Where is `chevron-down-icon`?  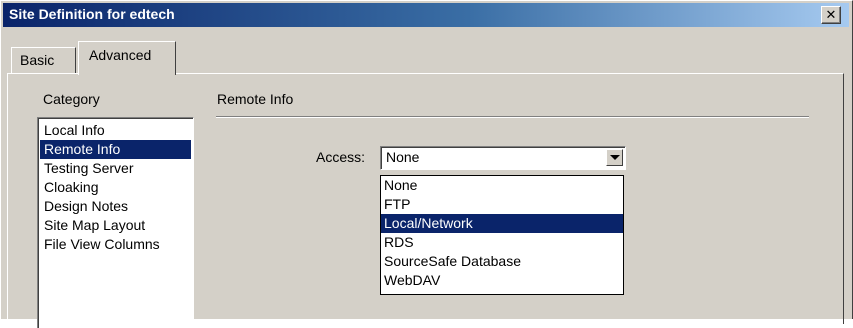
chevron-down-icon is located at coordinates (615, 157).